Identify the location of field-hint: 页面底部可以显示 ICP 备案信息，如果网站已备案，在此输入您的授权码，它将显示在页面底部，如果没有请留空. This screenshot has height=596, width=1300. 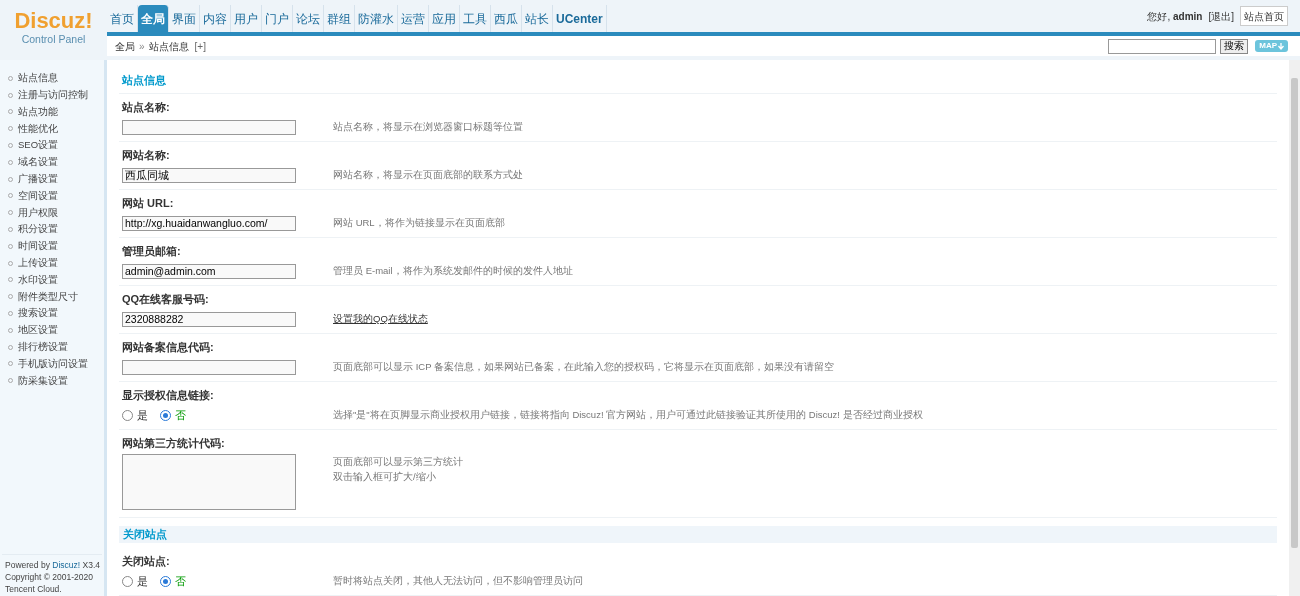
(583, 366).